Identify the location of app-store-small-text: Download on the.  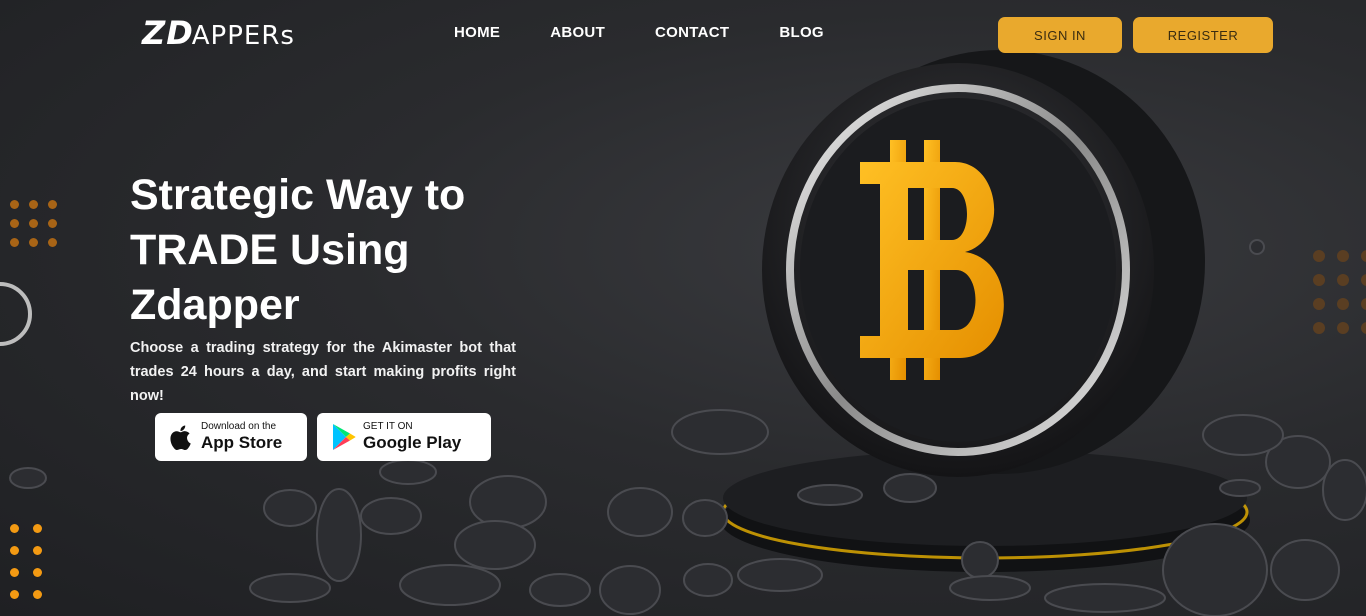
(239, 426).